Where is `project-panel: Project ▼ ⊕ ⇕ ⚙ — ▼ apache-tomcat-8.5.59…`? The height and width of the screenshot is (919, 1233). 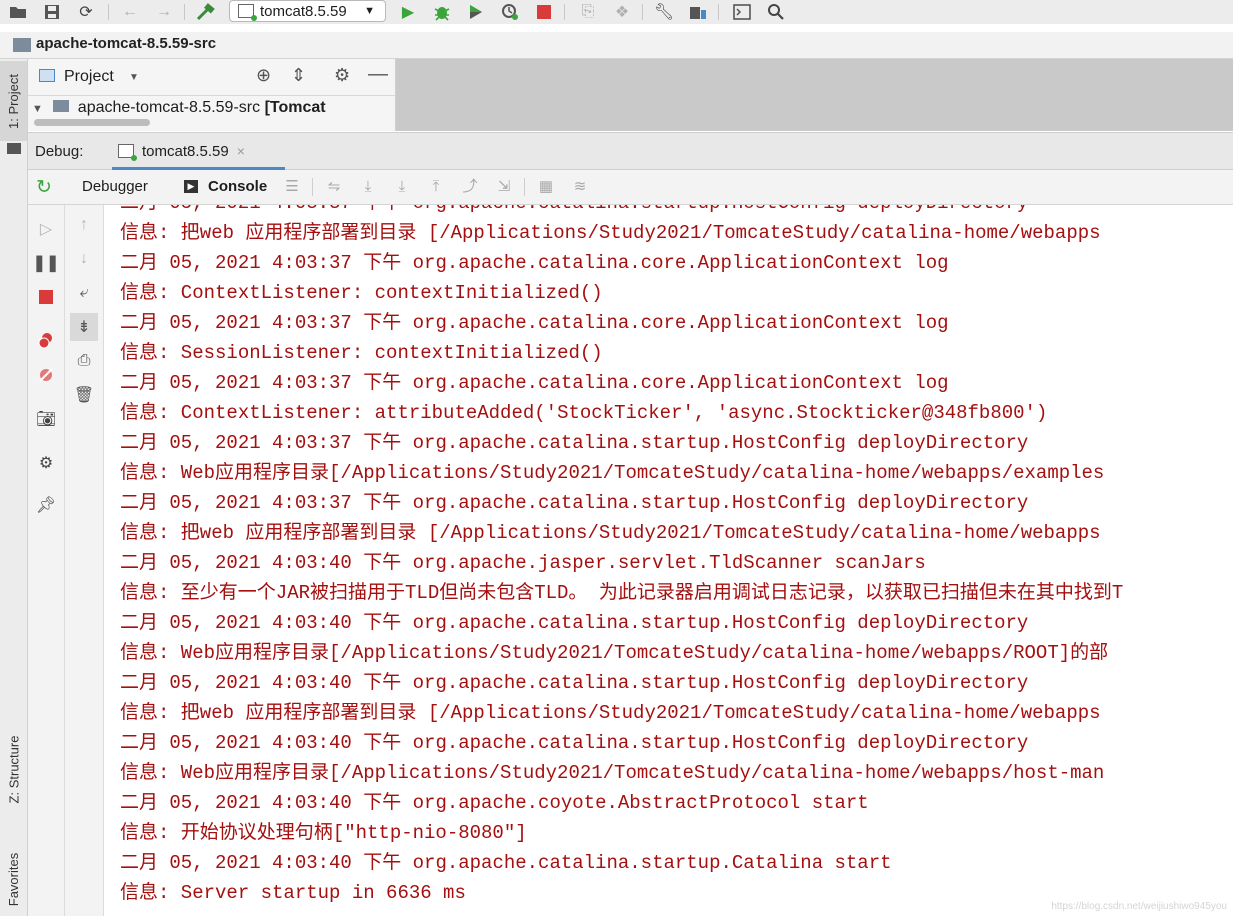
project-panel: Project ▼ ⊕ ⇕ ⚙ — ▼ apache-tomcat-8.5.59… is located at coordinates (212, 95).